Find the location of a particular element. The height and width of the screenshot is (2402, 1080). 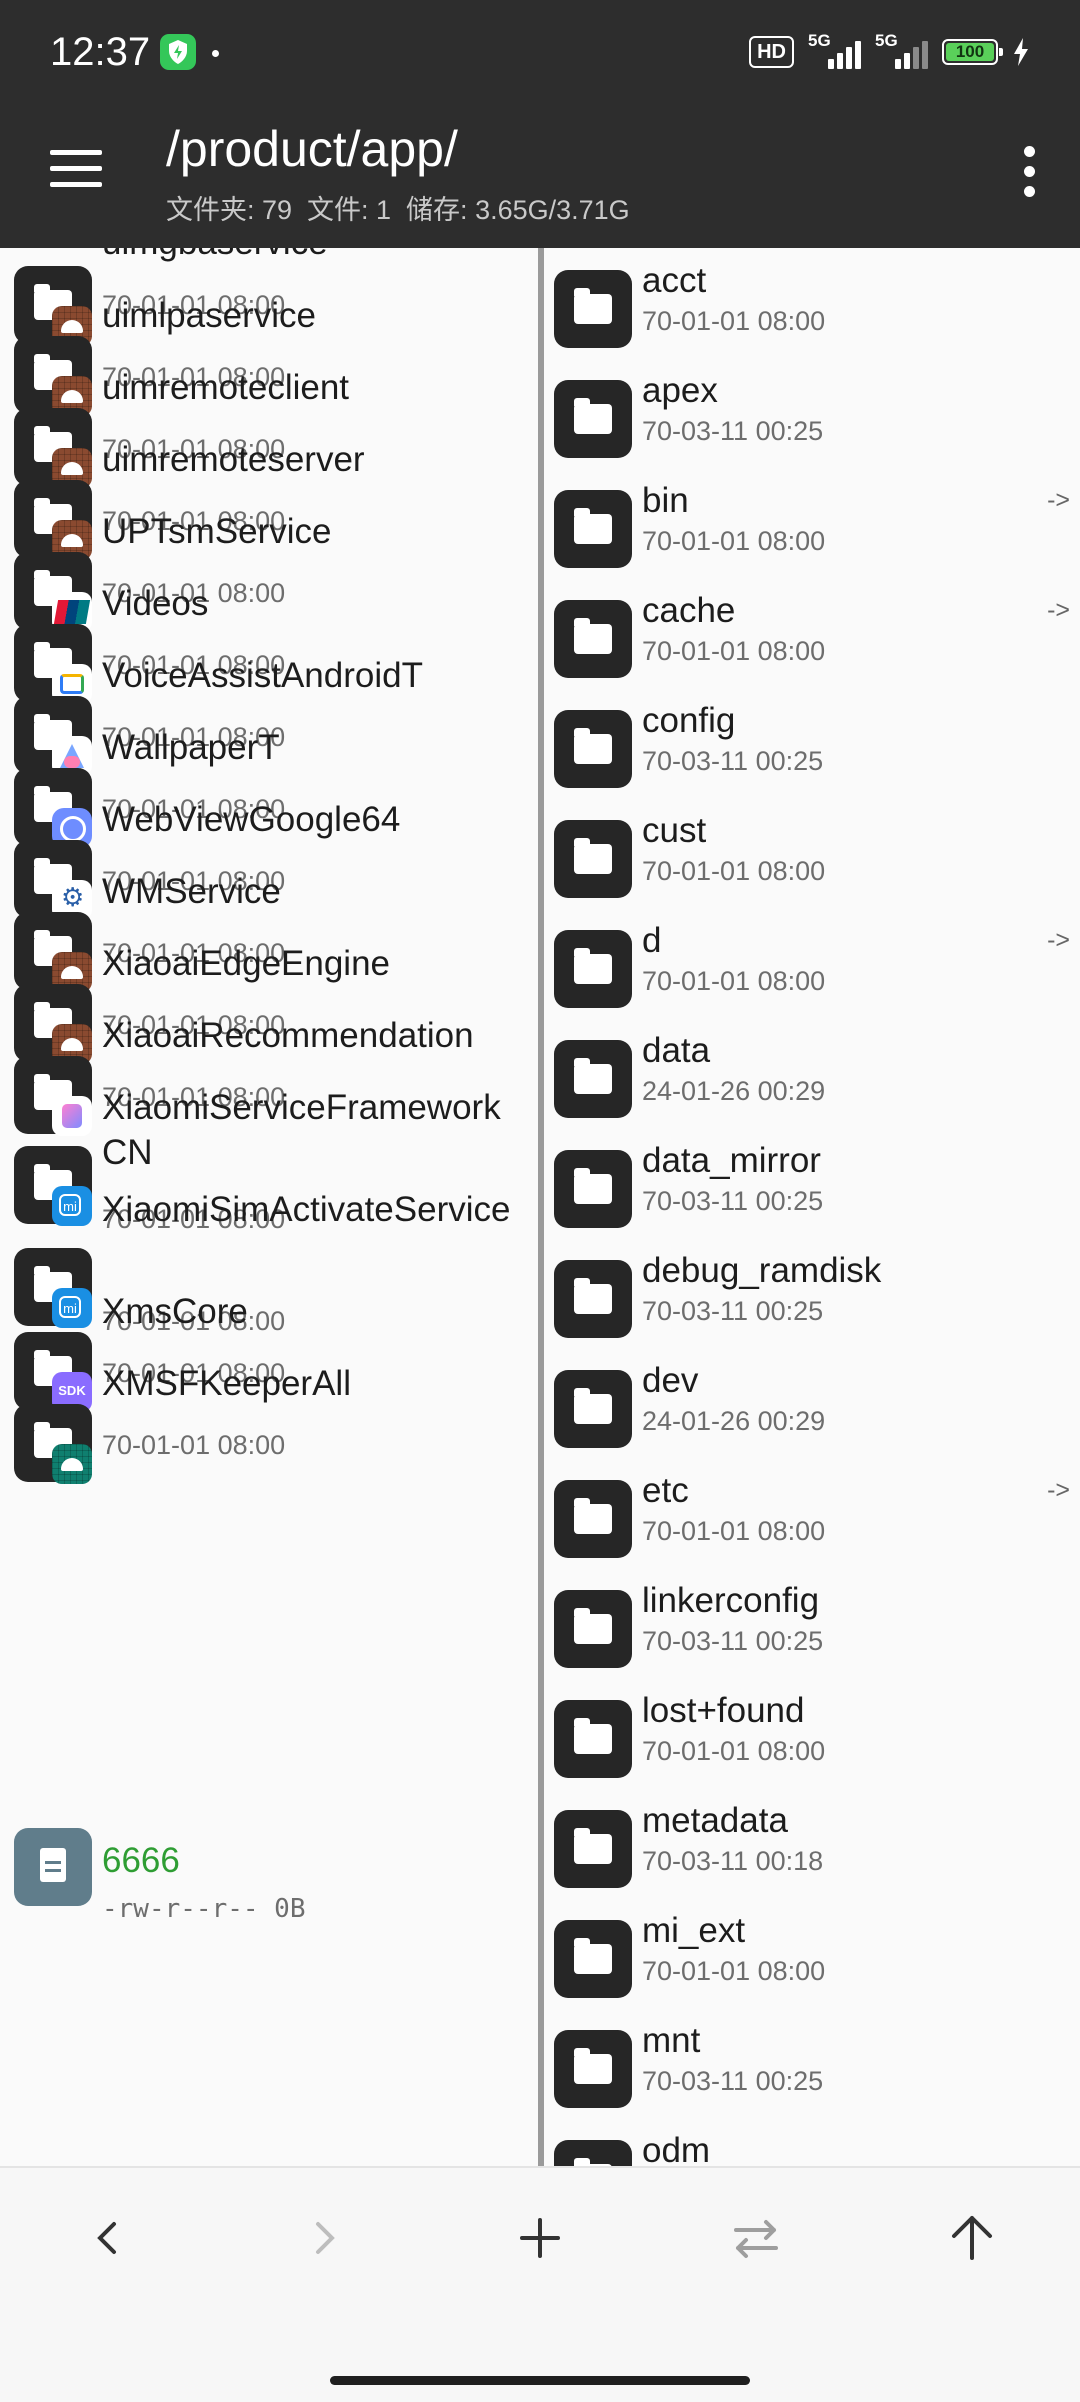

security-shield-icon is located at coordinates (178, 52).